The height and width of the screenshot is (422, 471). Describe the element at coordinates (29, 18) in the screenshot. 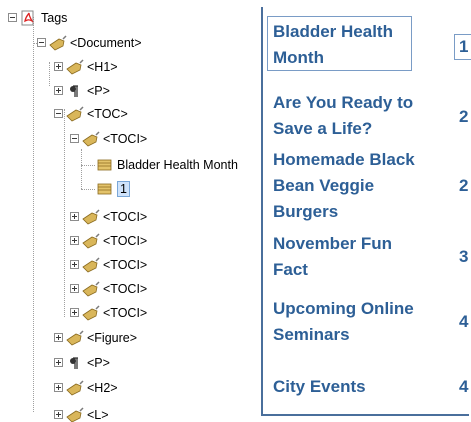

I see `pdf-tags-icon` at that location.